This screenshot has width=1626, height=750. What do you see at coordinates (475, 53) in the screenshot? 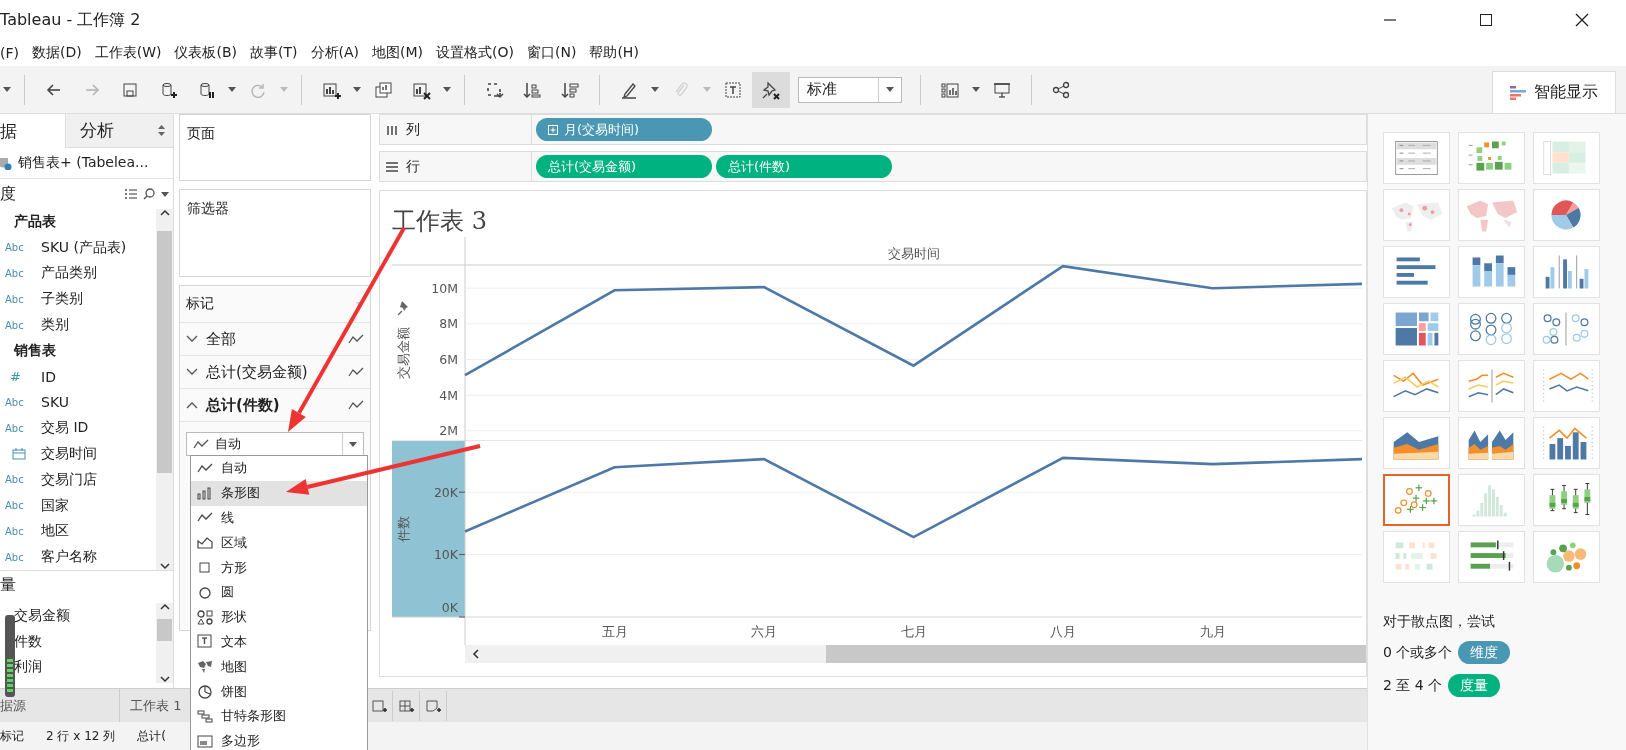
I see `menu-item: 设置格式(O)` at bounding box center [475, 53].